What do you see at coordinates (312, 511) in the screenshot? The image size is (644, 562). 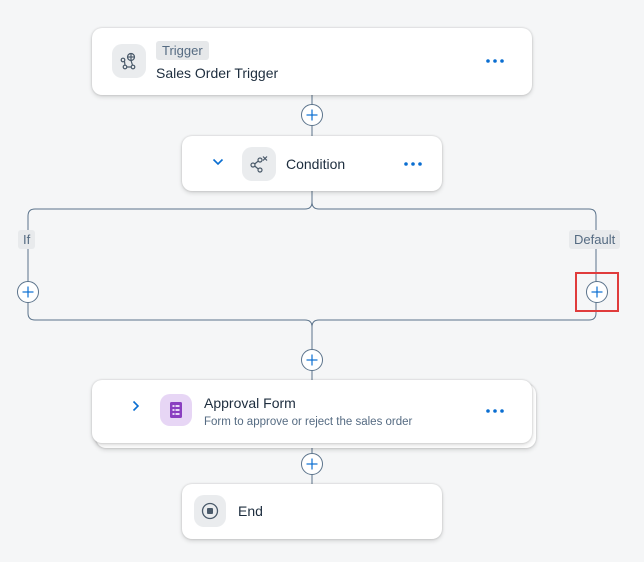 I see `end-node-card: End` at bounding box center [312, 511].